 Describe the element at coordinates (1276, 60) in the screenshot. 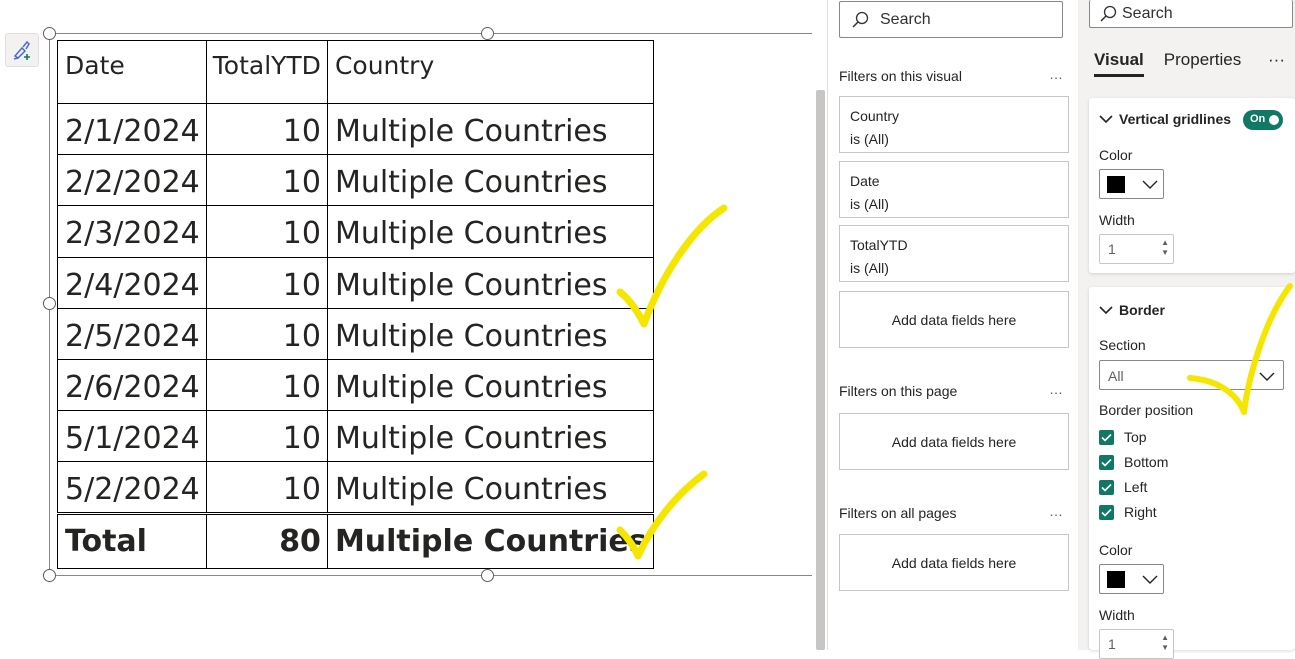

I see `format-more-button: ···` at that location.